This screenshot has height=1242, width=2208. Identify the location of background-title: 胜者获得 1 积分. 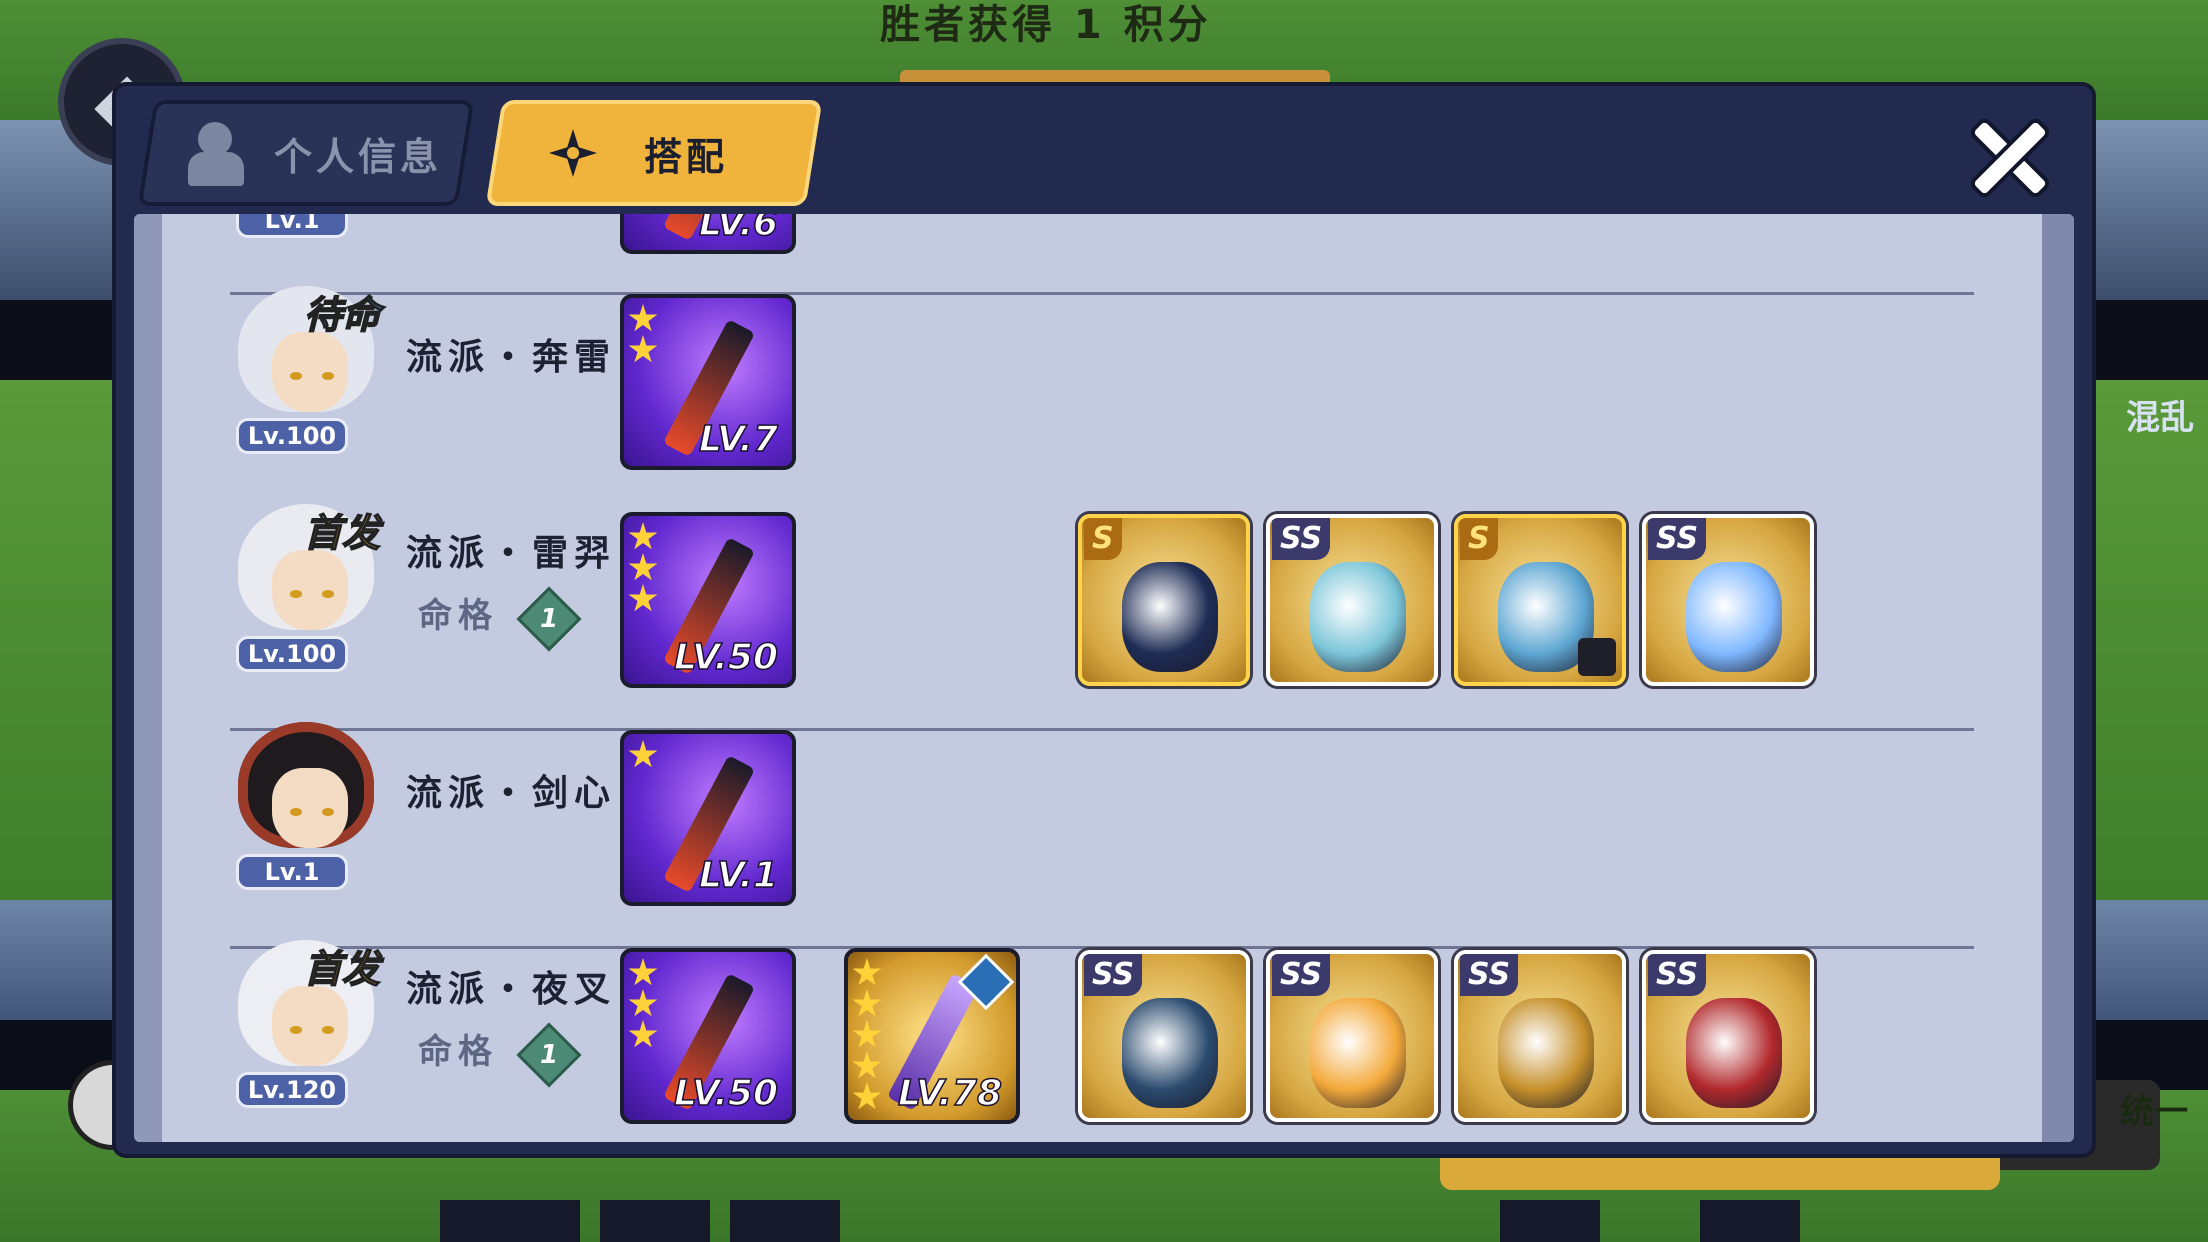
(1046, 25).